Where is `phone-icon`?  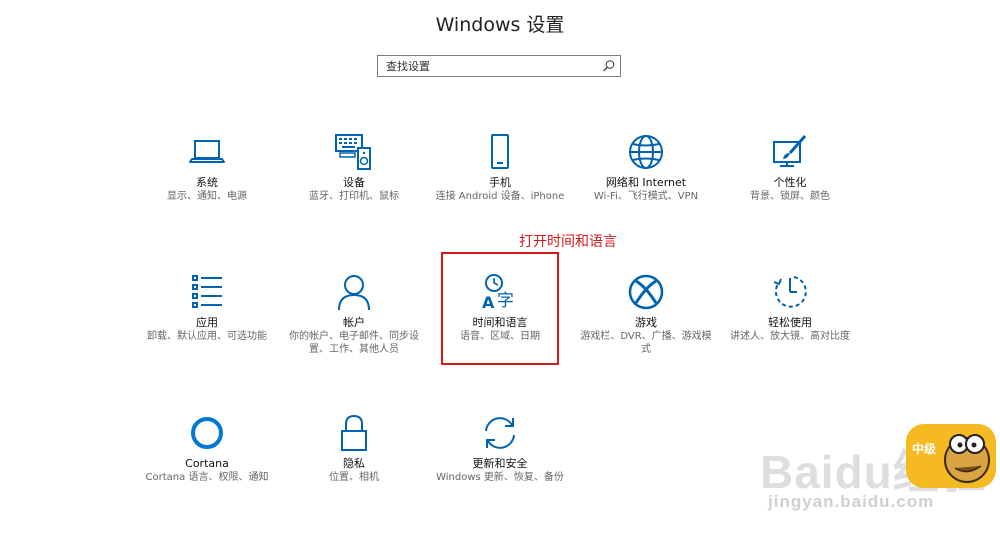
phone-icon is located at coordinates (500, 151).